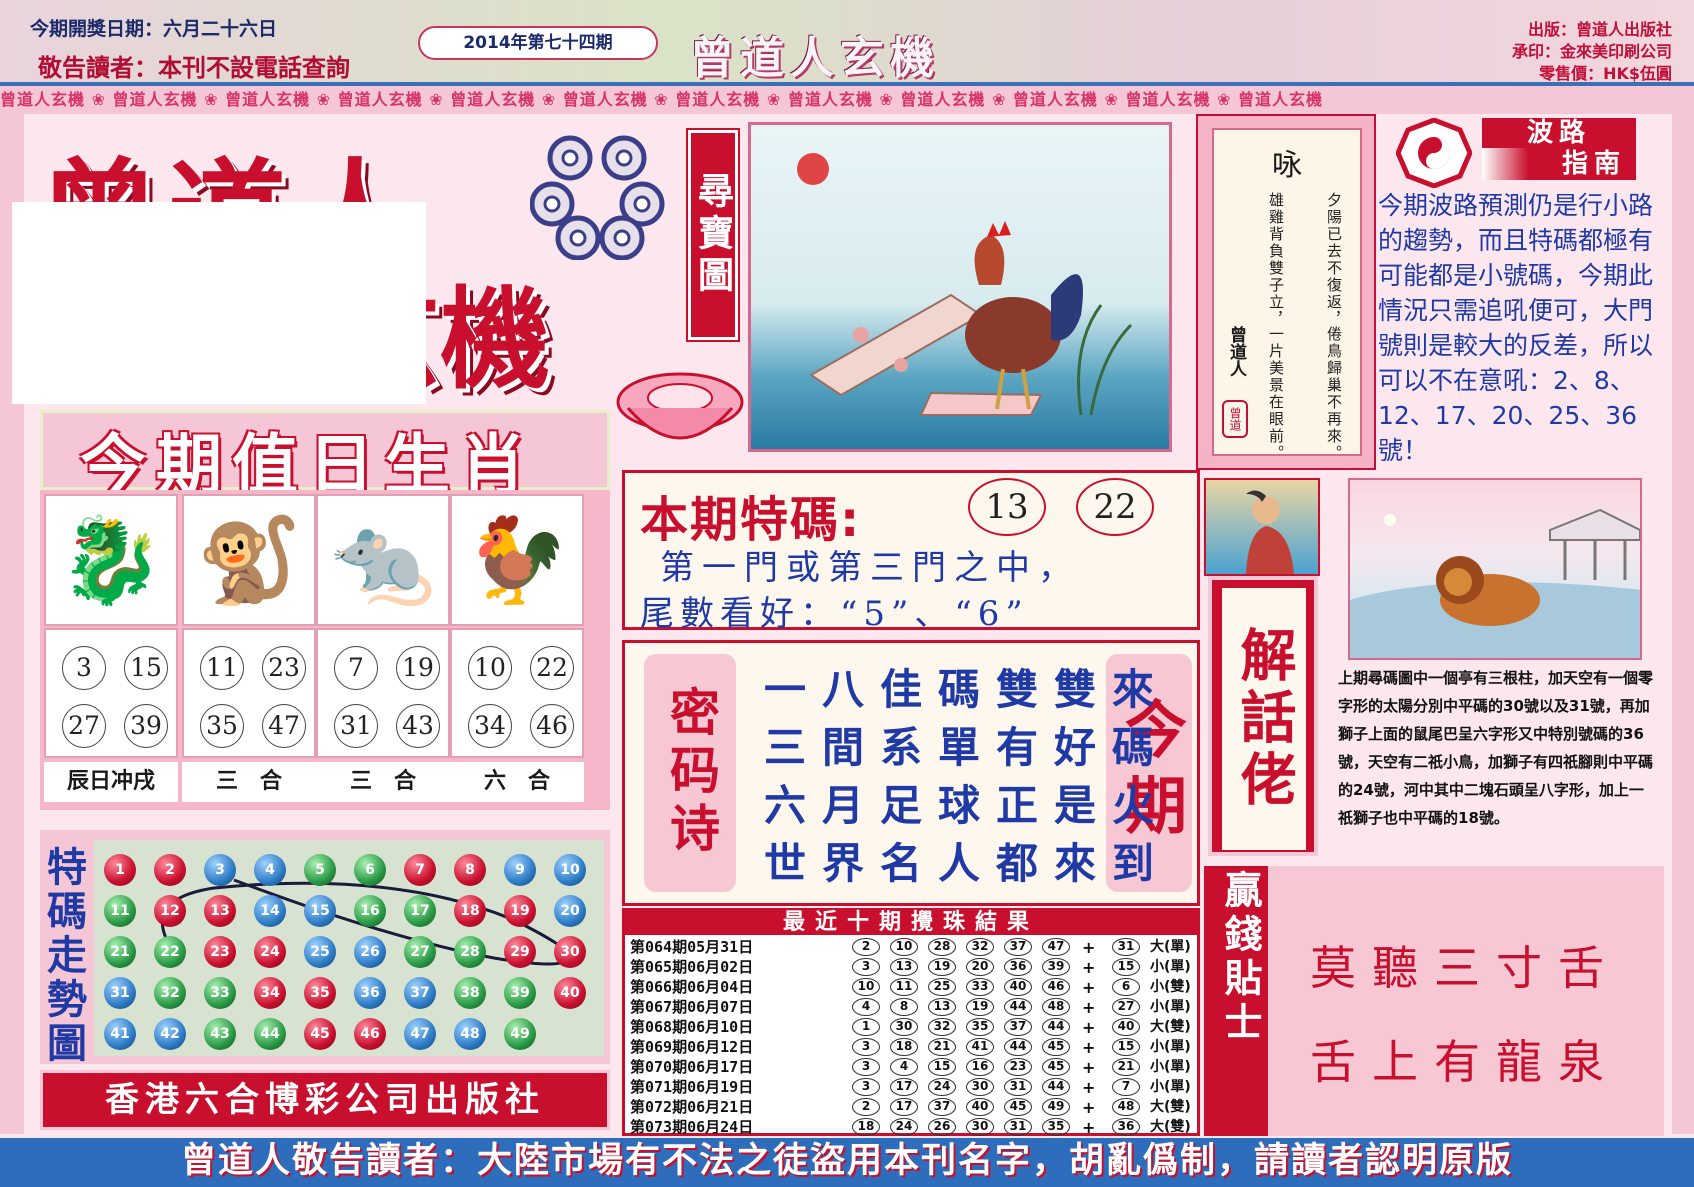 Image resolution: width=1694 pixels, height=1187 pixels. I want to click on results-number: 18, so click(866, 1127).